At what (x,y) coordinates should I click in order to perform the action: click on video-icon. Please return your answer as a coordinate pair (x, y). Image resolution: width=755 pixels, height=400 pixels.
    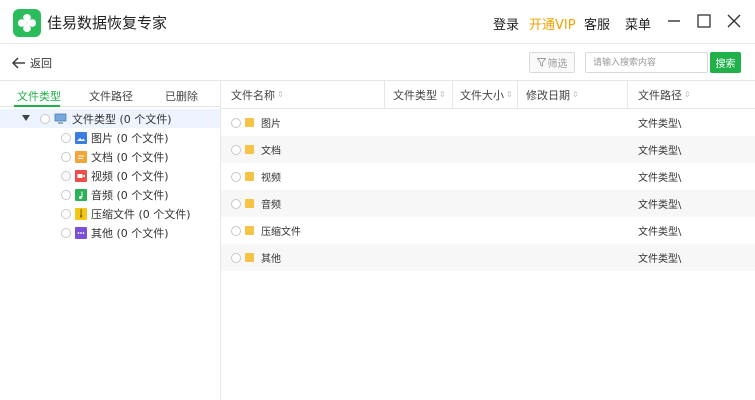
    Looking at the image, I should click on (81, 175).